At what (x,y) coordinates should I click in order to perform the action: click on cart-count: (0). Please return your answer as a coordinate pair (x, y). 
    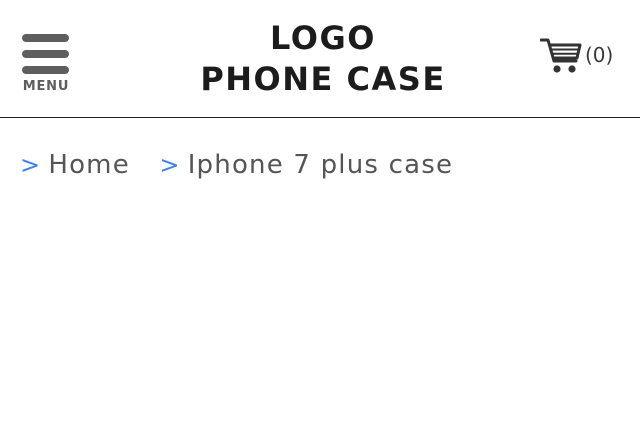
    Looking at the image, I should click on (599, 55).